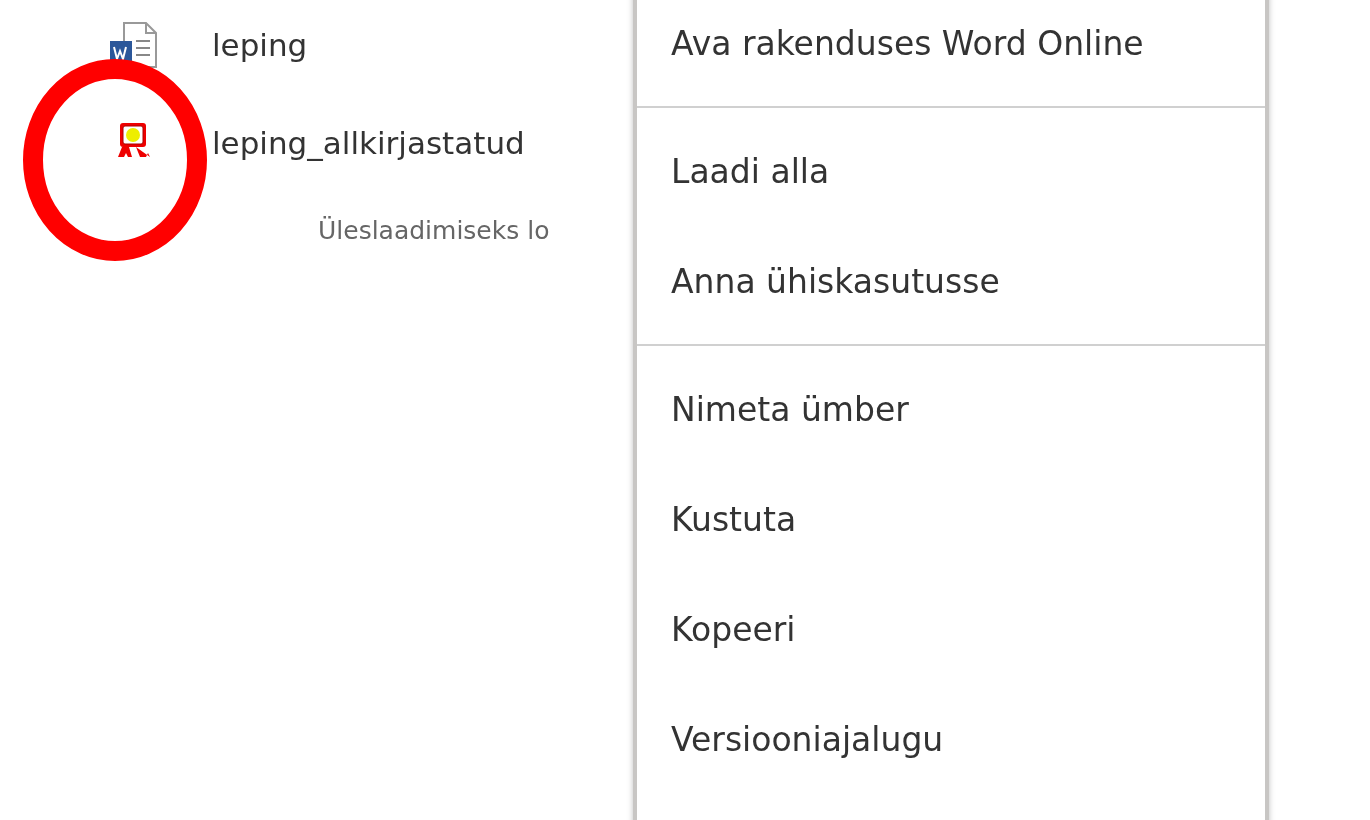 This screenshot has height=820, width=1370. Describe the element at coordinates (368, 143) in the screenshot. I see `file-name: leping_allkirjastatud` at that location.